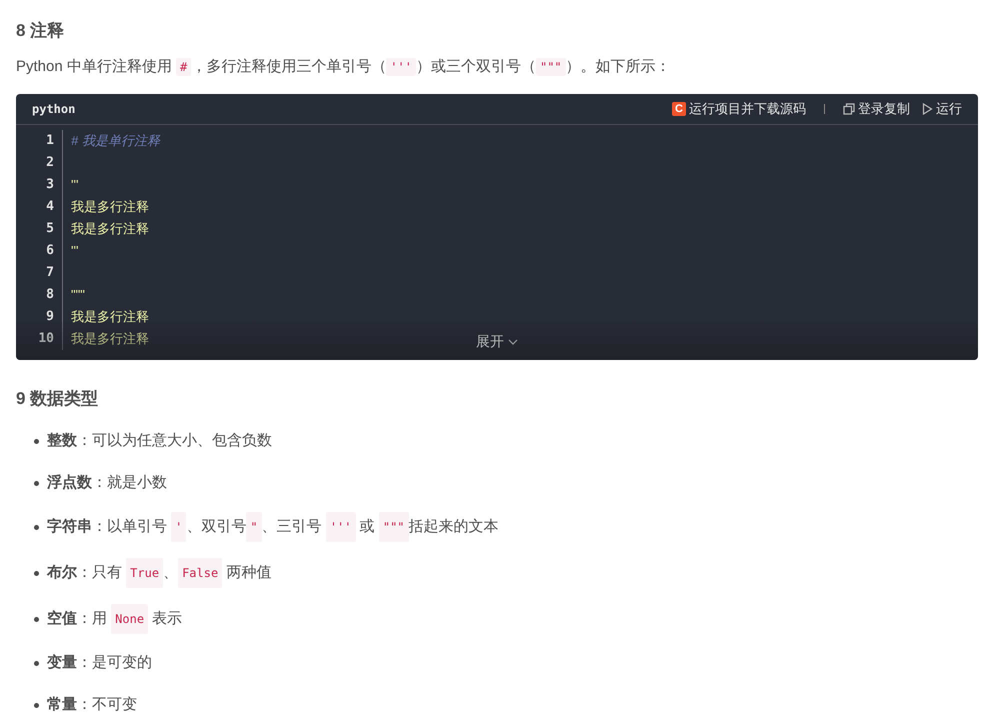  What do you see at coordinates (679, 109) in the screenshot?
I see `logo-icon: C` at bounding box center [679, 109].